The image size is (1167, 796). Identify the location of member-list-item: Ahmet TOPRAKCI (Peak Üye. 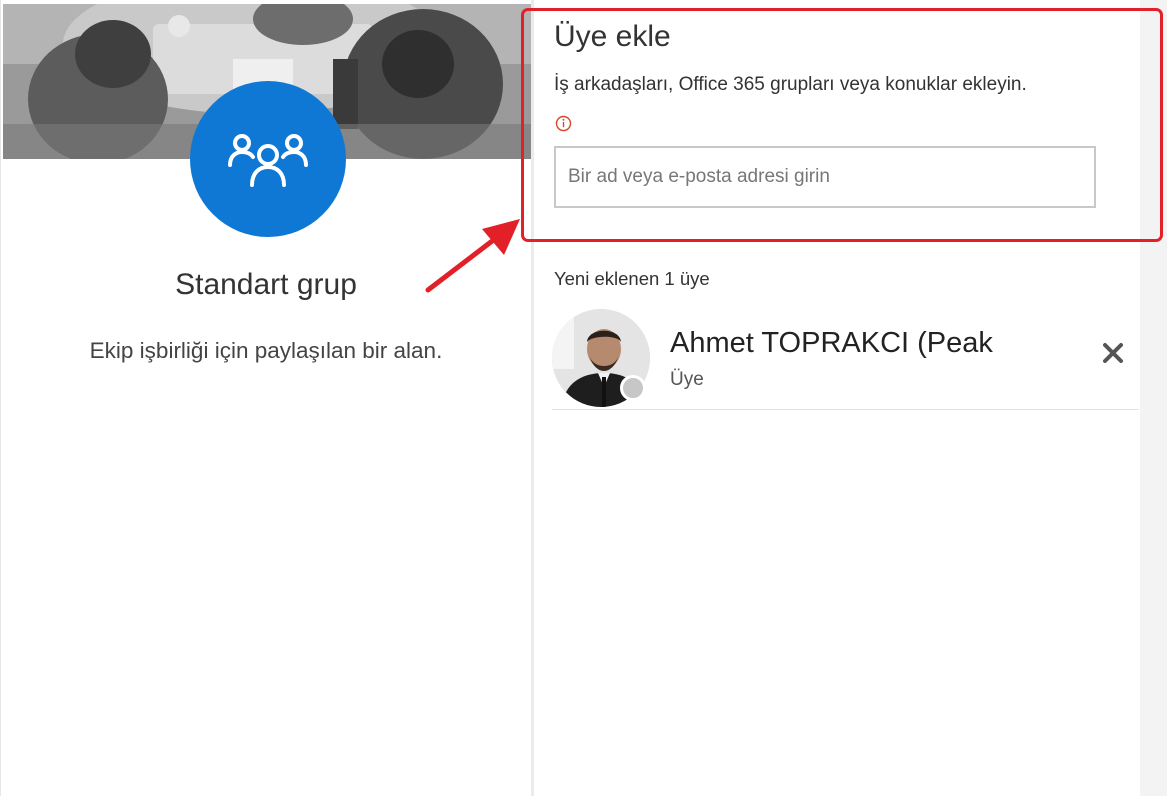
(845, 357).